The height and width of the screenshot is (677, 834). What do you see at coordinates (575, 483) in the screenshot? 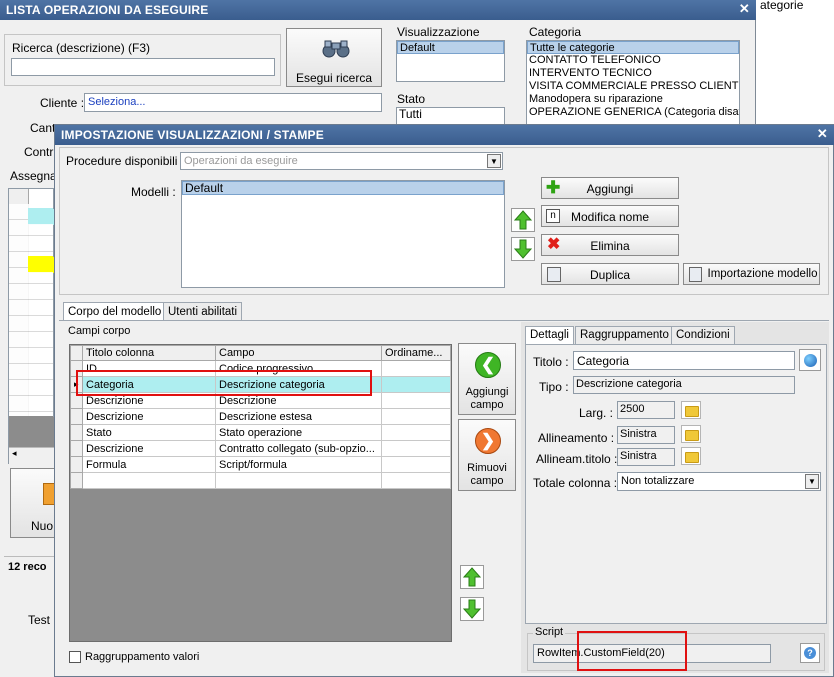
I see `totale-colonna-label: Totale colonna :` at bounding box center [575, 483].